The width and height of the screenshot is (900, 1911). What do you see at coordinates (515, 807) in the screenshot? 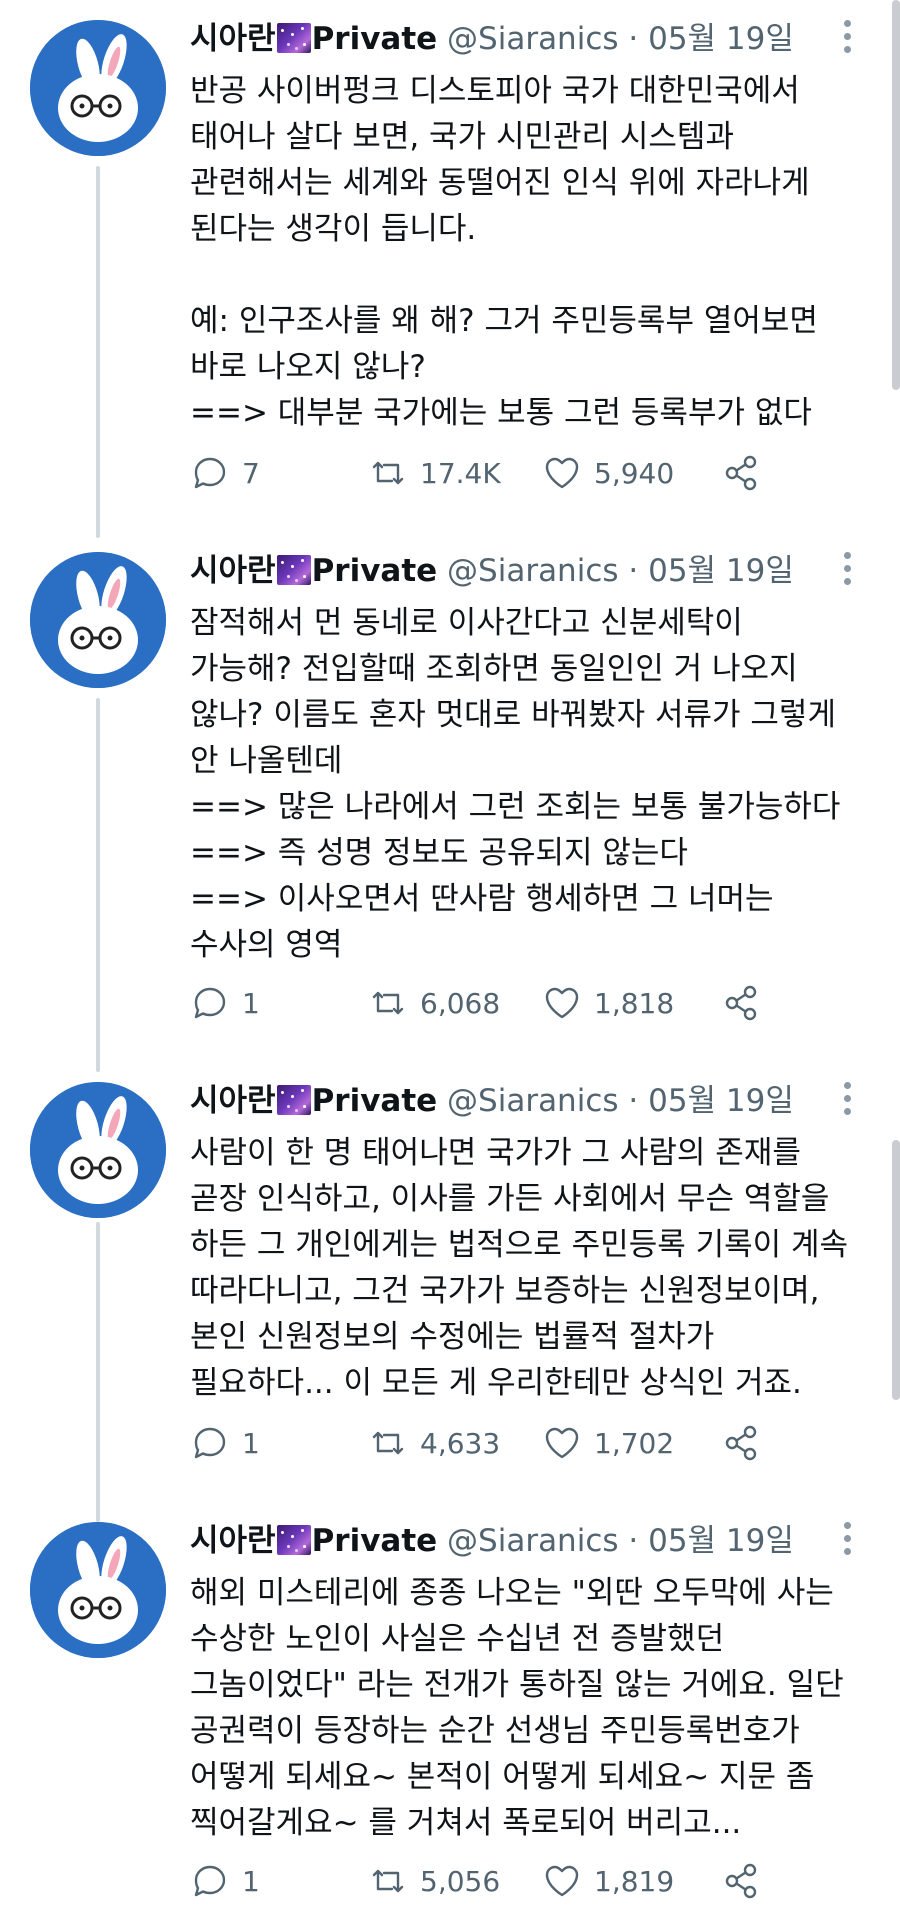
I see `tweet-line: ==> 많은 나라에서 그런 조회는 보통 불가능하다` at bounding box center [515, 807].